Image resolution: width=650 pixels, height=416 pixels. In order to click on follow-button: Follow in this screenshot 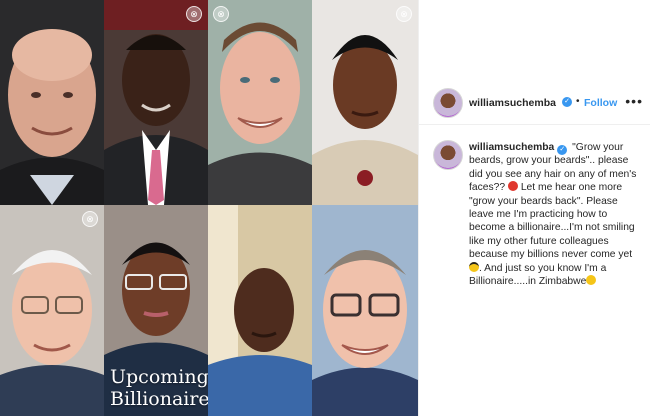, I will do `click(600, 103)`.